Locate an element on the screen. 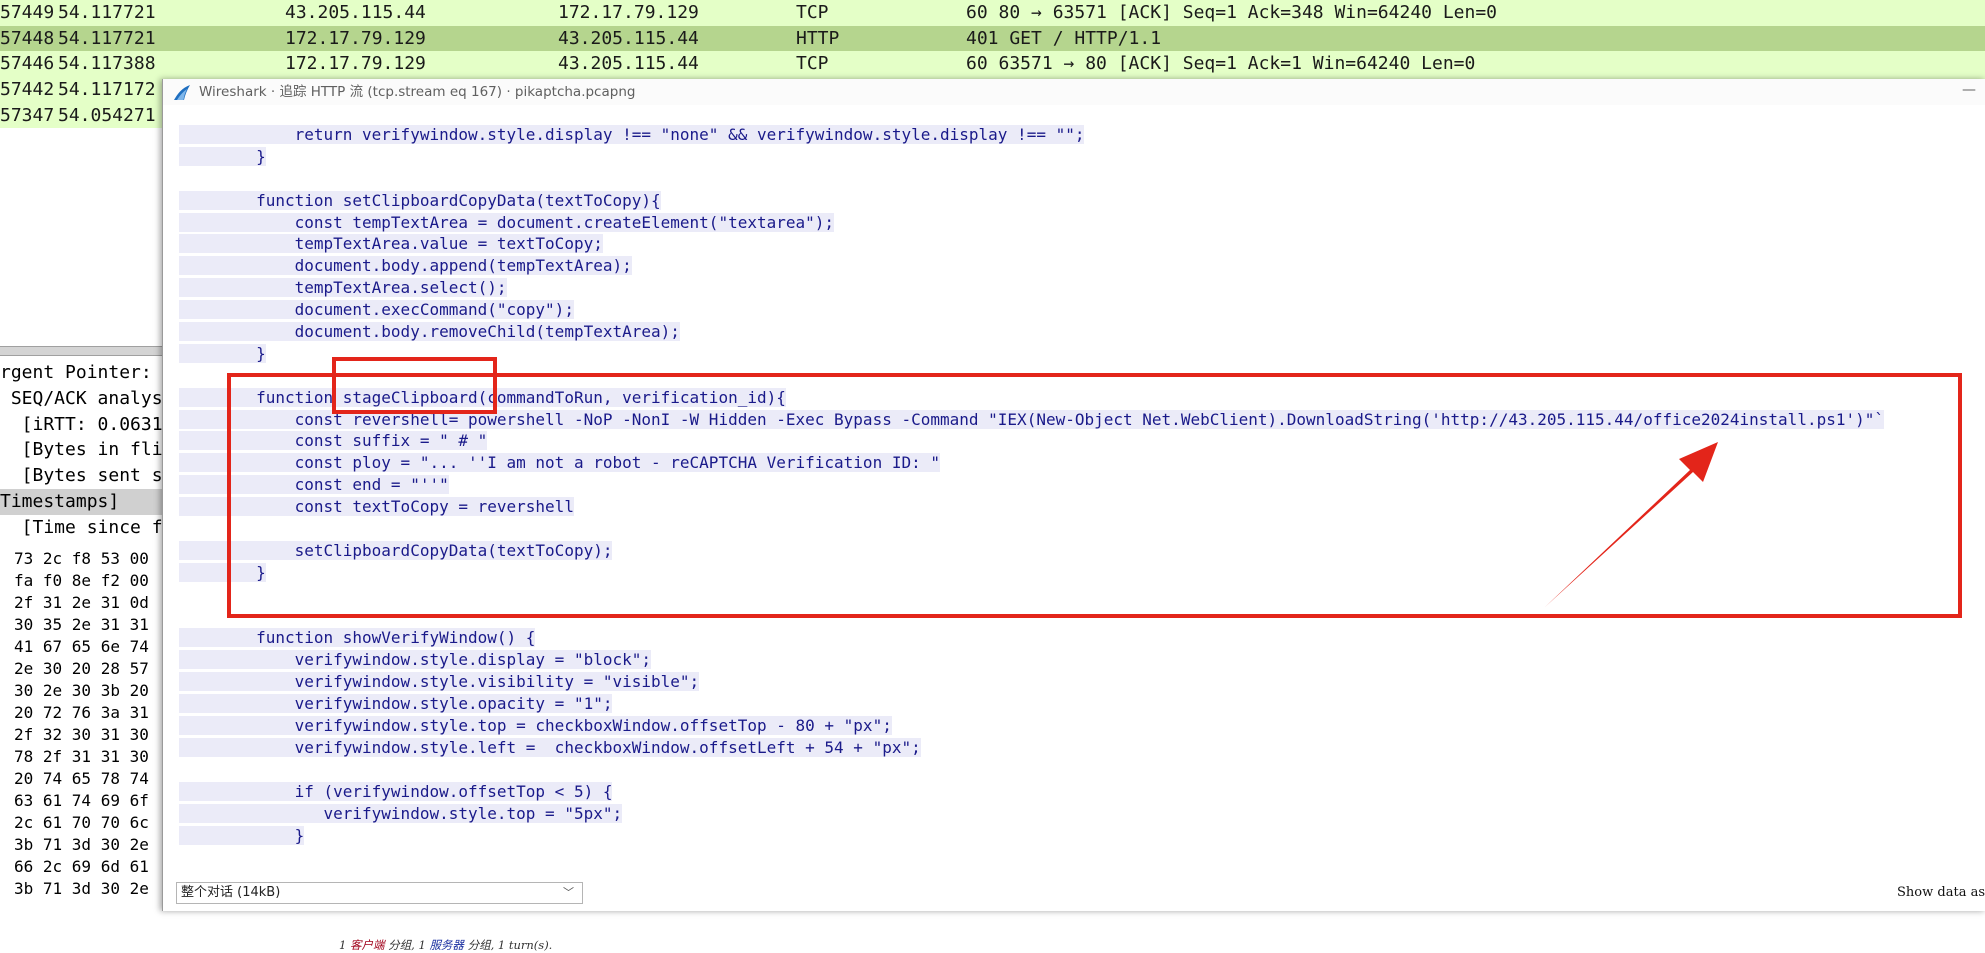 This screenshot has width=1985, height=953. server-label: 服务器 is located at coordinates (446, 945).